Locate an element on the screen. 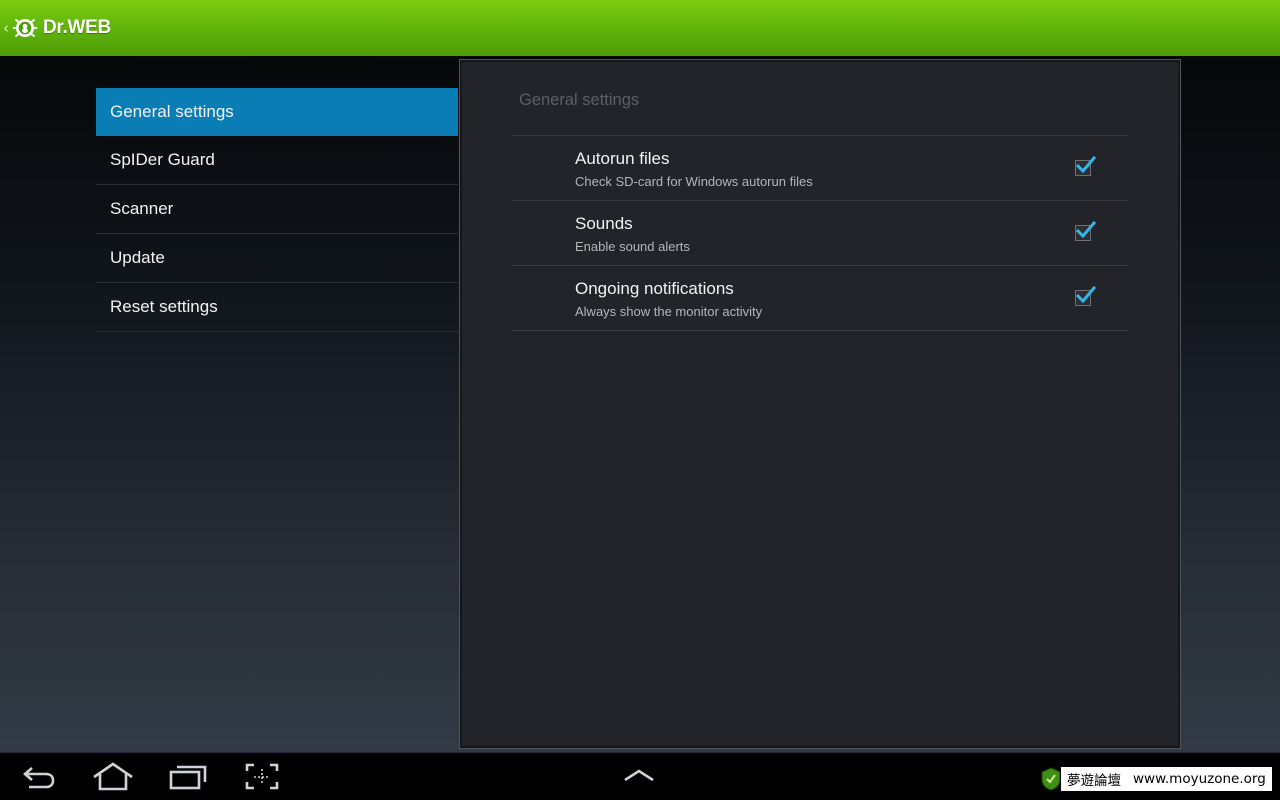 The height and width of the screenshot is (800, 1280). sounds-checkbox is located at coordinates (1085, 230).